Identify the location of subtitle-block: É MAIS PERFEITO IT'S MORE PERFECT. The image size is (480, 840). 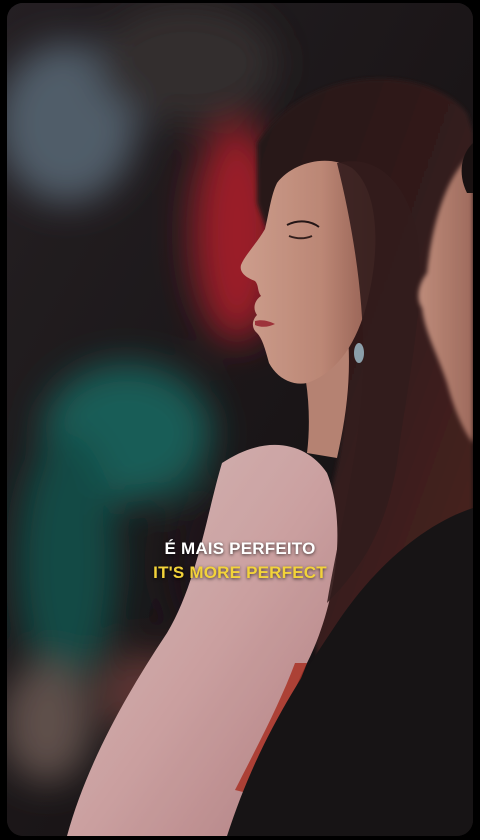
(240, 561).